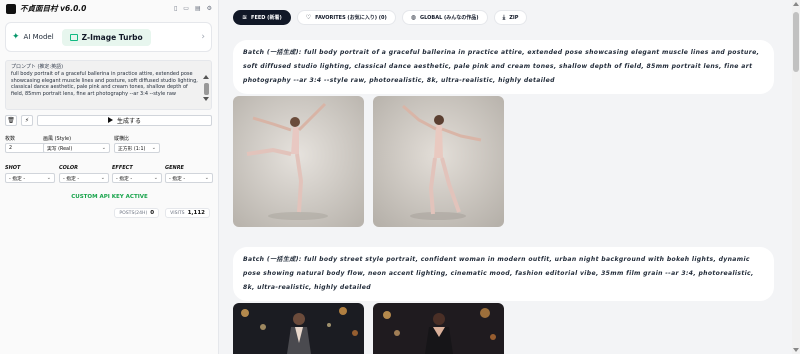 Image resolution: width=800 pixels, height=354 pixels. I want to click on sparkle-icon: ✦, so click(16, 37).